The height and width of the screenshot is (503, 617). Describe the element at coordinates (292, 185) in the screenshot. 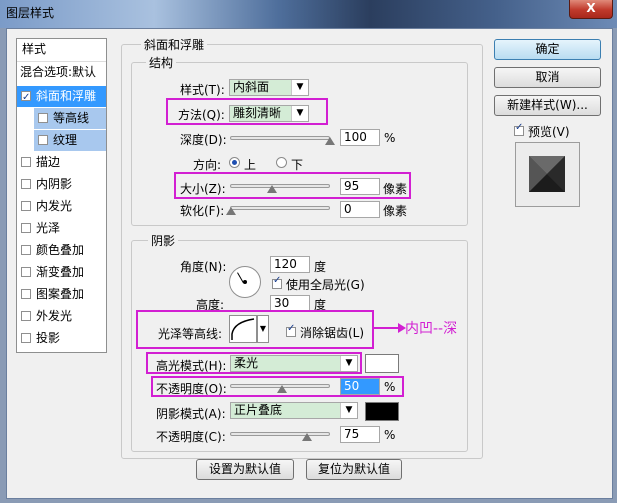

I see `annotation-box-size` at that location.